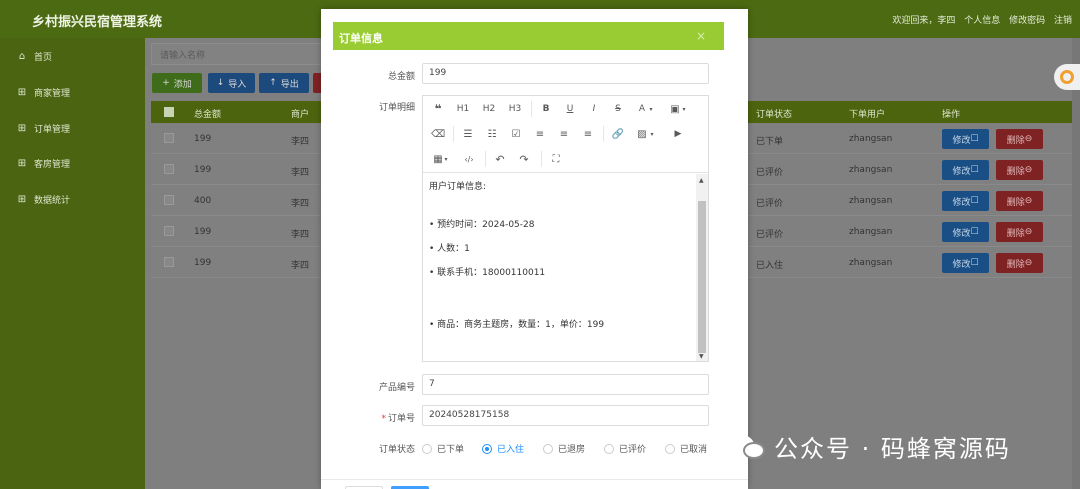 The height and width of the screenshot is (489, 1080). What do you see at coordinates (565, 73) in the screenshot?
I see `total-input: 199` at bounding box center [565, 73].